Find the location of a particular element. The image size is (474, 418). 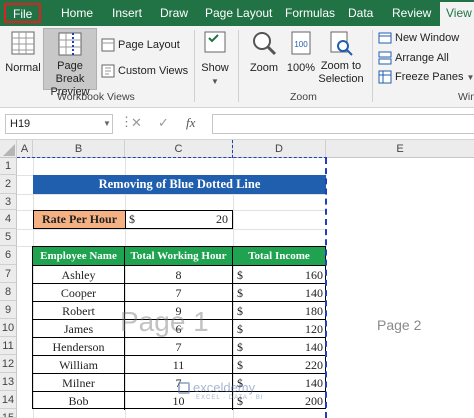

custom-views-button: Custom Views is located at coordinates (144, 71).